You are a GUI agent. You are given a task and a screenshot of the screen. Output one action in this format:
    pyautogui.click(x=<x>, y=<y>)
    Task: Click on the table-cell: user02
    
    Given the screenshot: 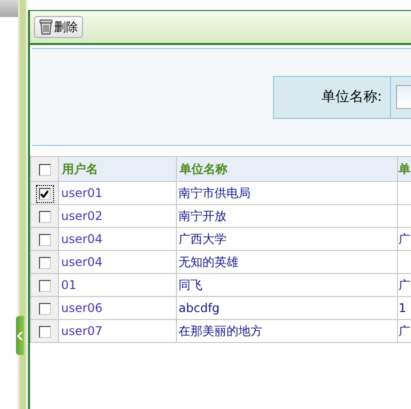 What is the action you would take?
    pyautogui.click(x=117, y=216)
    